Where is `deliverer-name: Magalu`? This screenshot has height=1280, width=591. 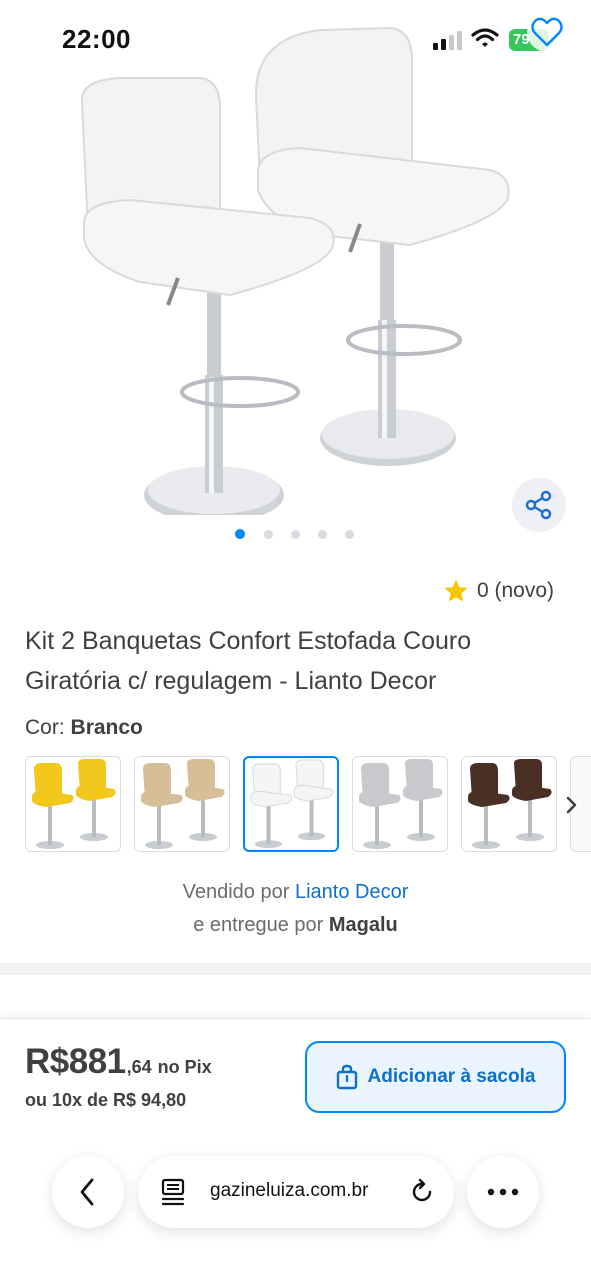
deliverer-name: Magalu is located at coordinates (363, 925).